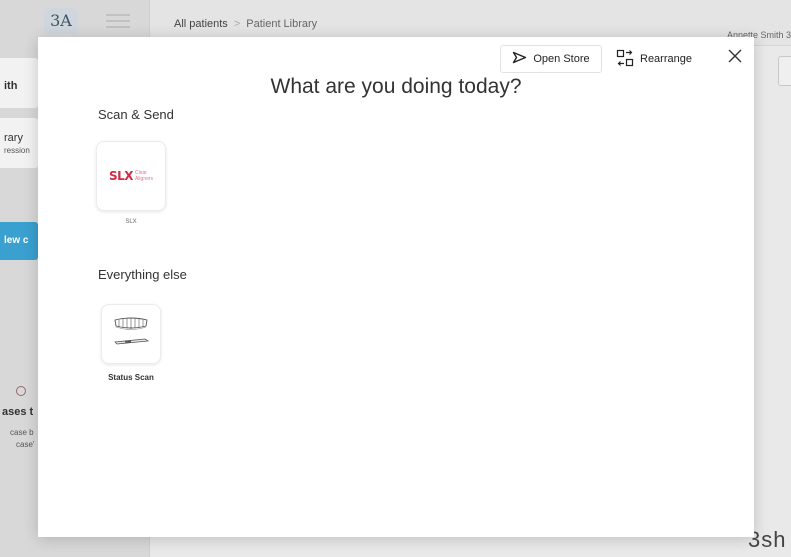 The width and height of the screenshot is (791, 557). I want to click on close-button, so click(735, 58).